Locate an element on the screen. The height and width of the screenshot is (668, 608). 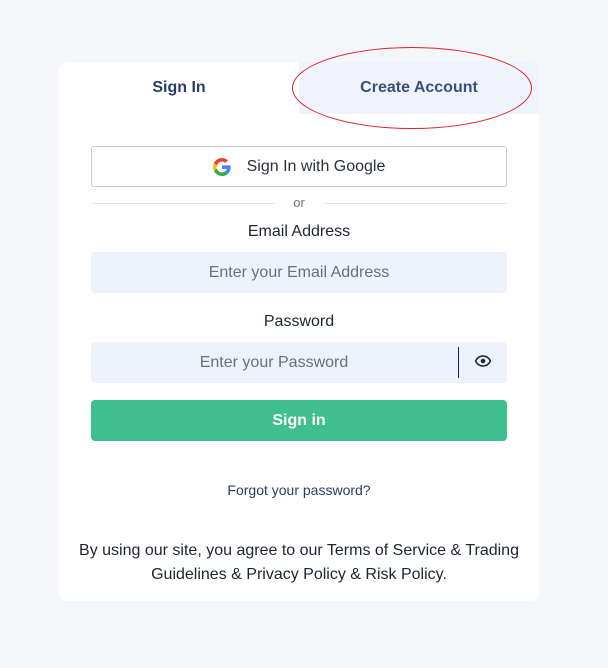
tab-sign-in: Sign In is located at coordinates (179, 88).